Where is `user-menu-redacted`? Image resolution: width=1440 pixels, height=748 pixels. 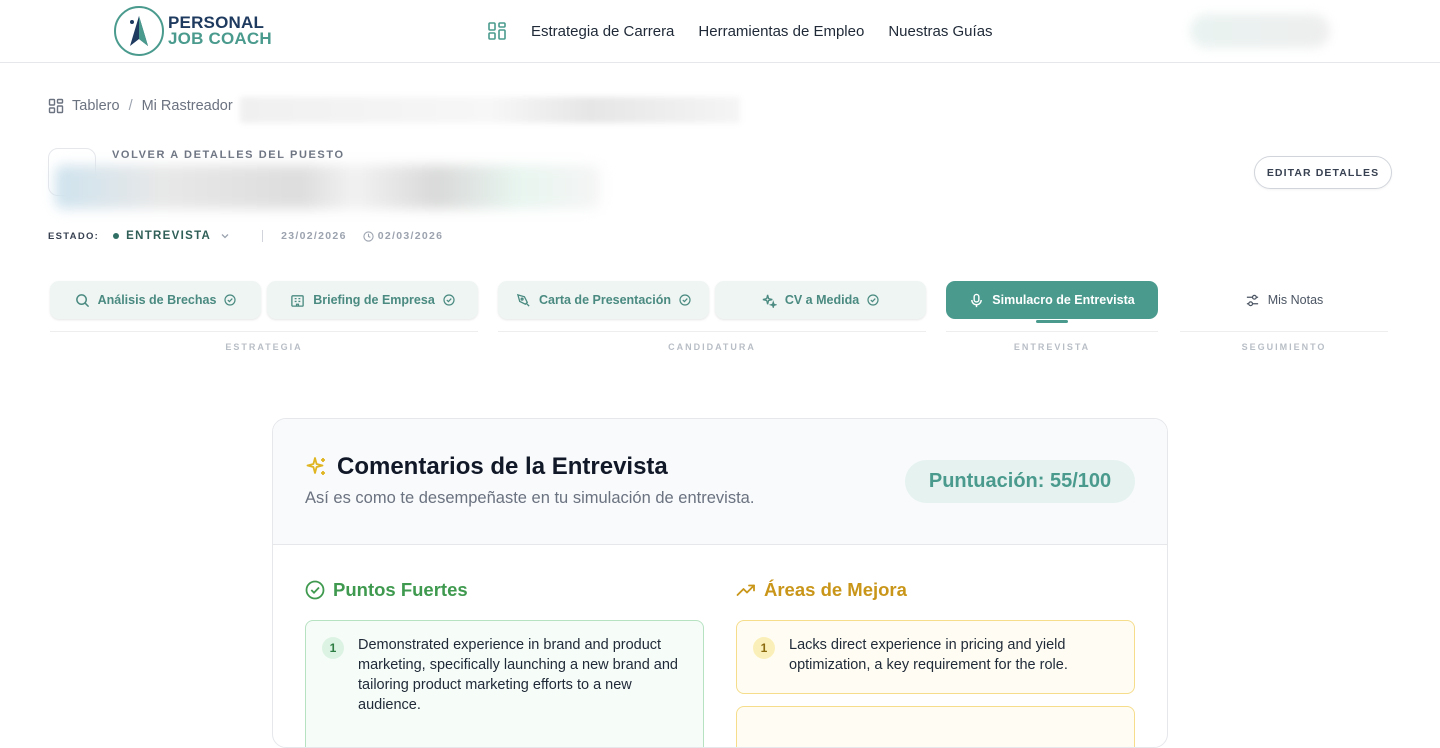
user-menu-redacted is located at coordinates (1260, 31).